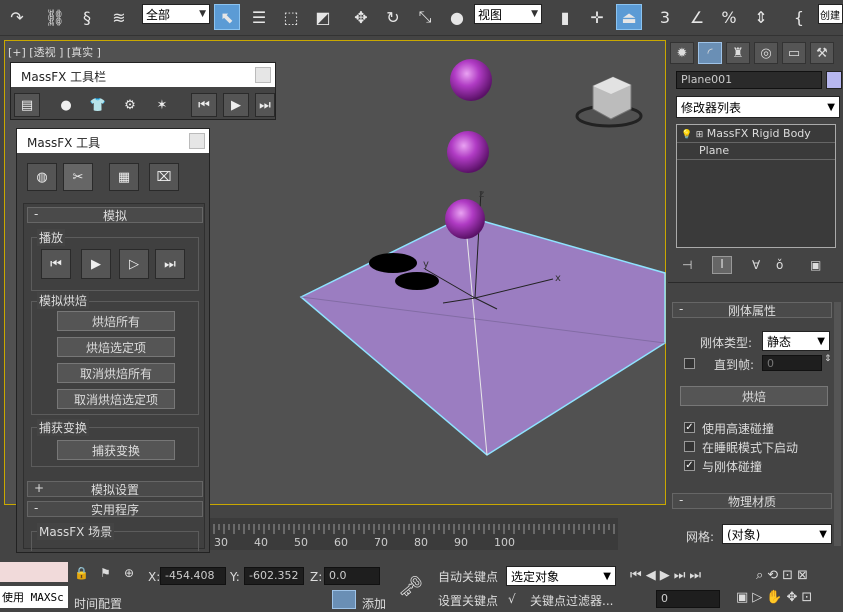  What do you see at coordinates (259, 17) in the screenshot?
I see `select-by-name-icon: ☰` at bounding box center [259, 17].